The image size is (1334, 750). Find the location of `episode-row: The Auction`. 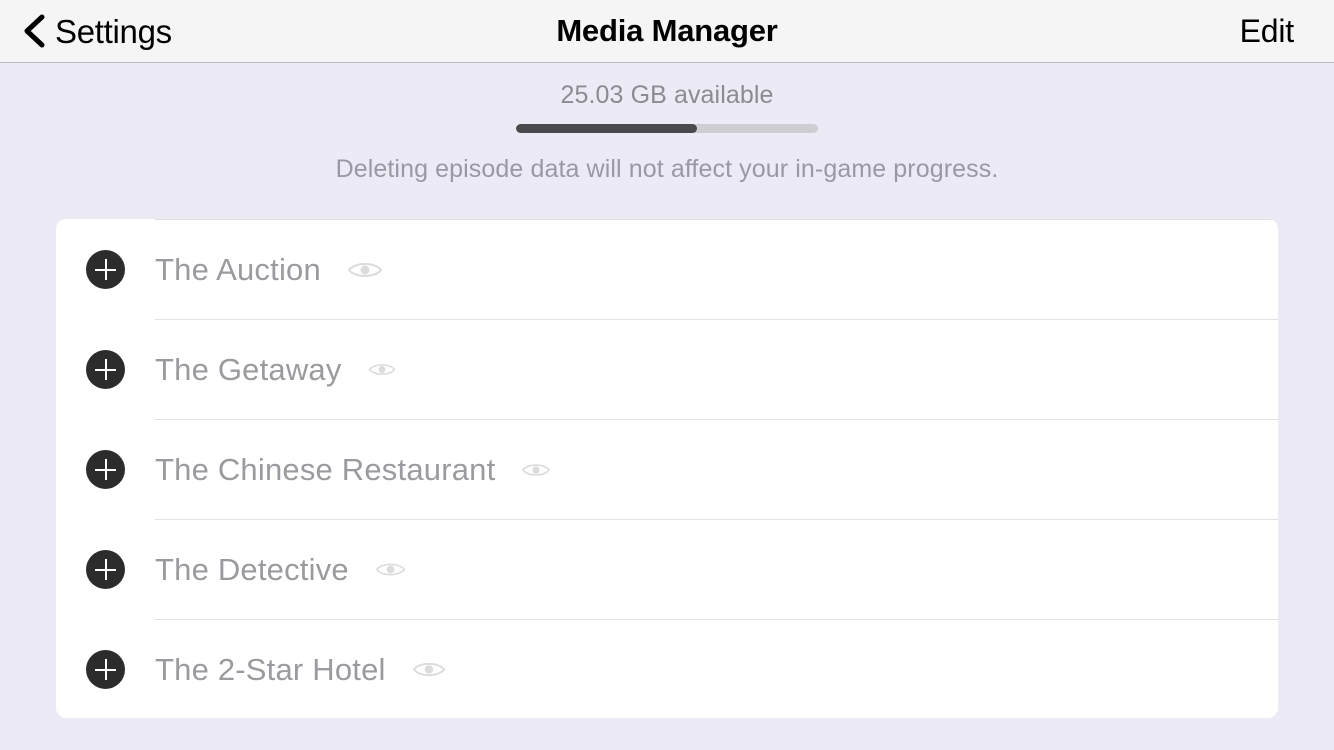

episode-row: The Auction is located at coordinates (667, 269).